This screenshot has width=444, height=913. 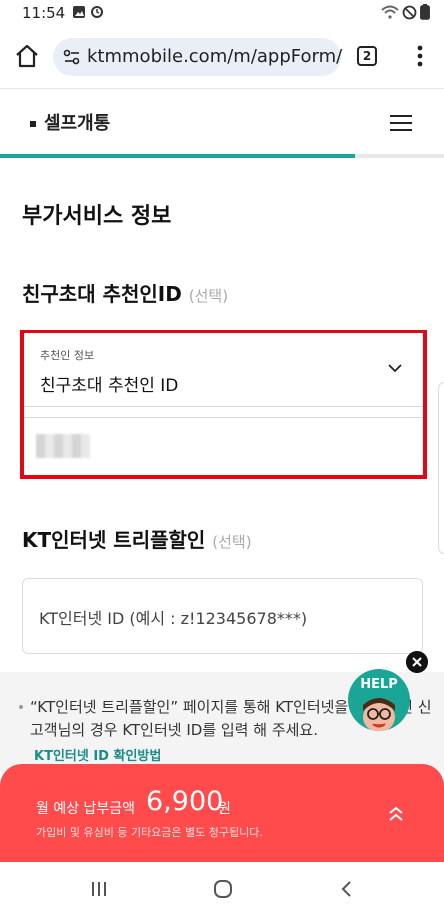 I want to click on price-label: 월 예상 납부금액, so click(x=86, y=809).